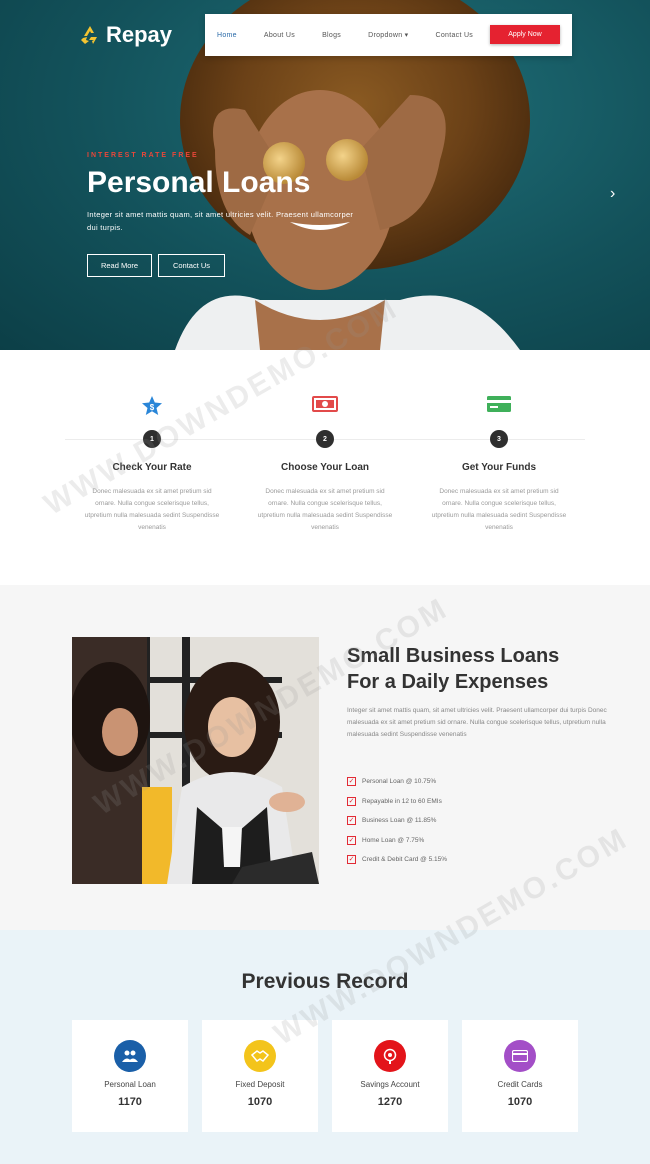 The image size is (650, 1164). What do you see at coordinates (520, 1076) in the screenshot?
I see `record-card-credit-cards: Credit Cards 1070` at bounding box center [520, 1076].